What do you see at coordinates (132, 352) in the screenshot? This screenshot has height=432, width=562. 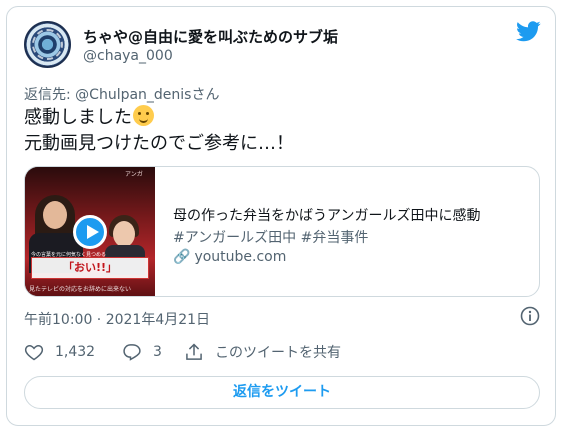 I see `reply-bubble-icon` at bounding box center [132, 352].